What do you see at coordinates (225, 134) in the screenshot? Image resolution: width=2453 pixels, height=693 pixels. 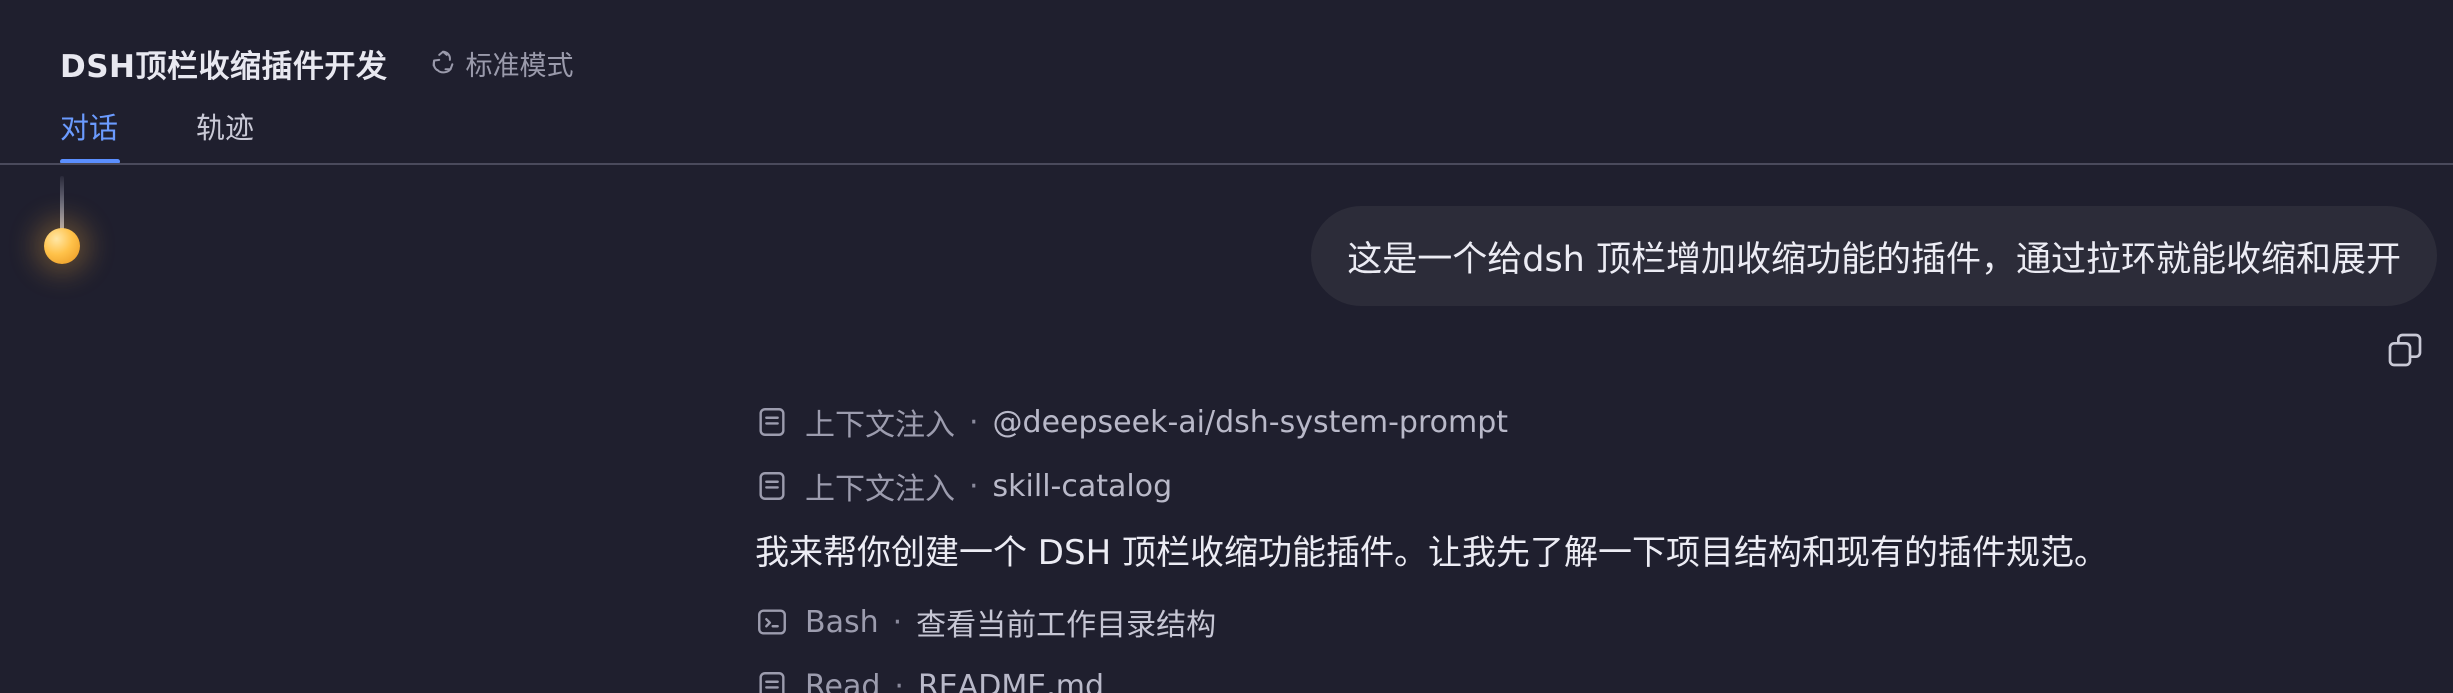 I see `tab-trajectory: 轨迹` at bounding box center [225, 134].